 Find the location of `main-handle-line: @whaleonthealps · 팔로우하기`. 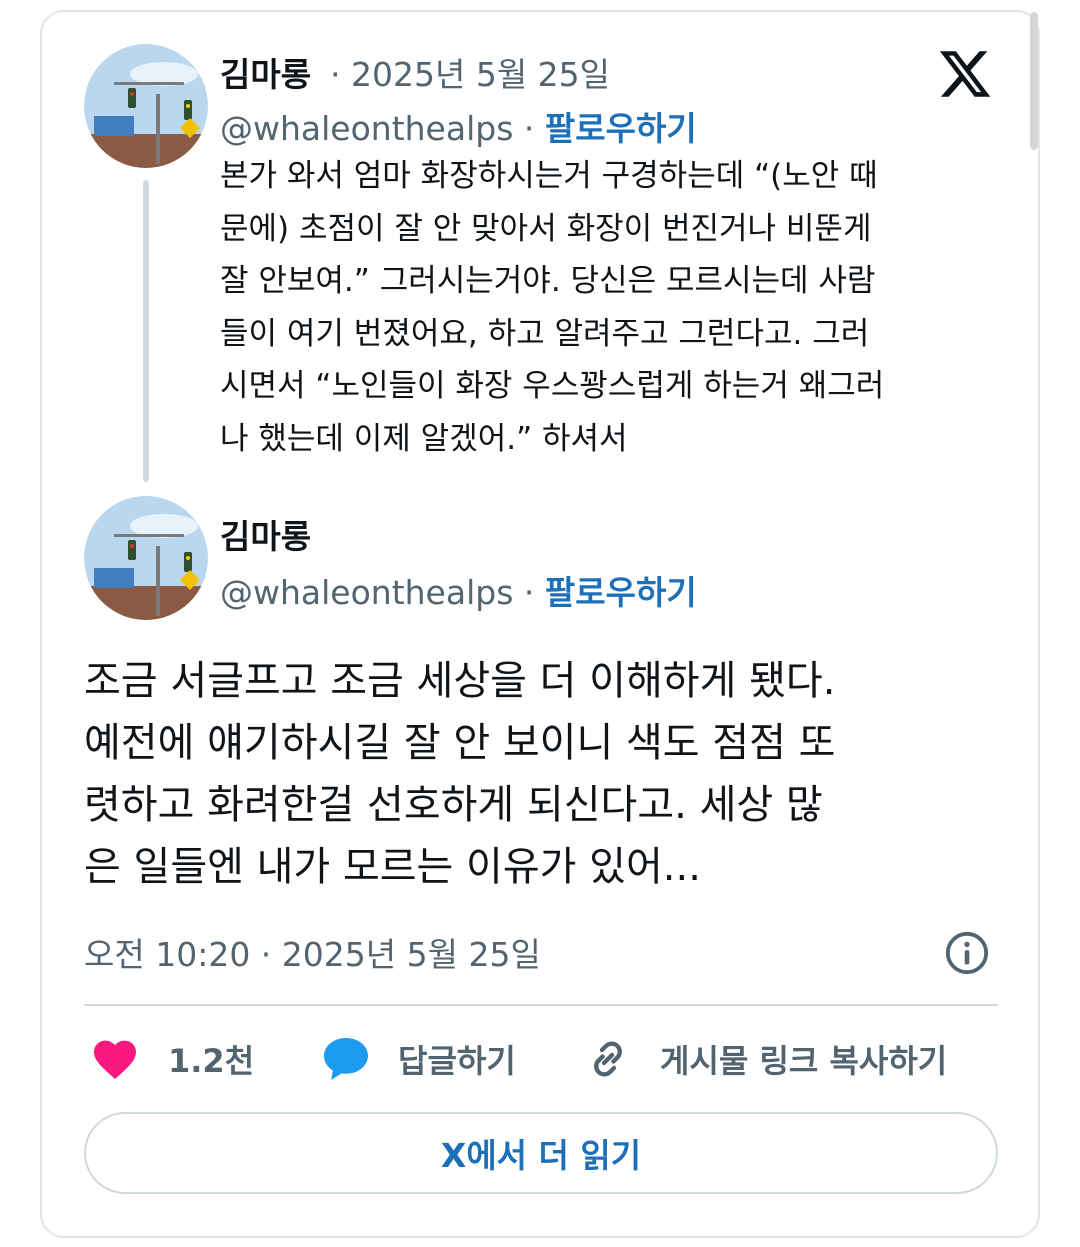

main-handle-line: @whaleonthealps · 팔로우하기 is located at coordinates (458, 590).